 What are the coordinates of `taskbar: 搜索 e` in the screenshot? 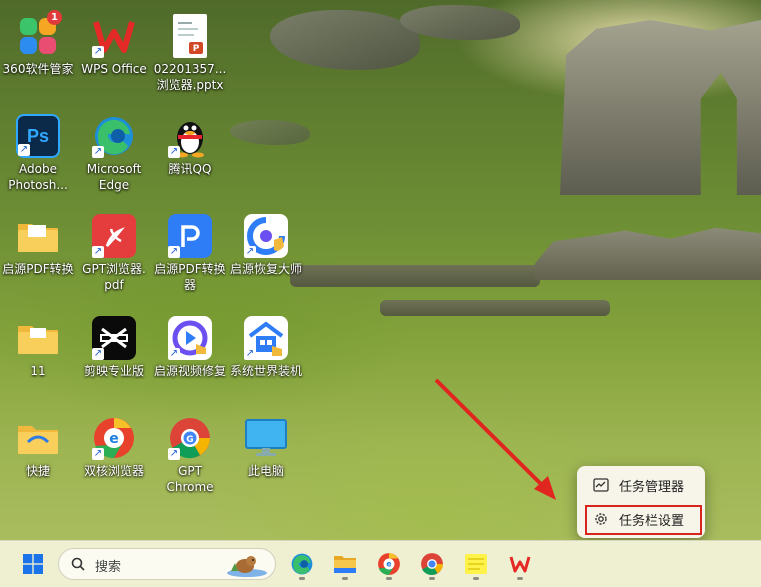 It's located at (380, 563).